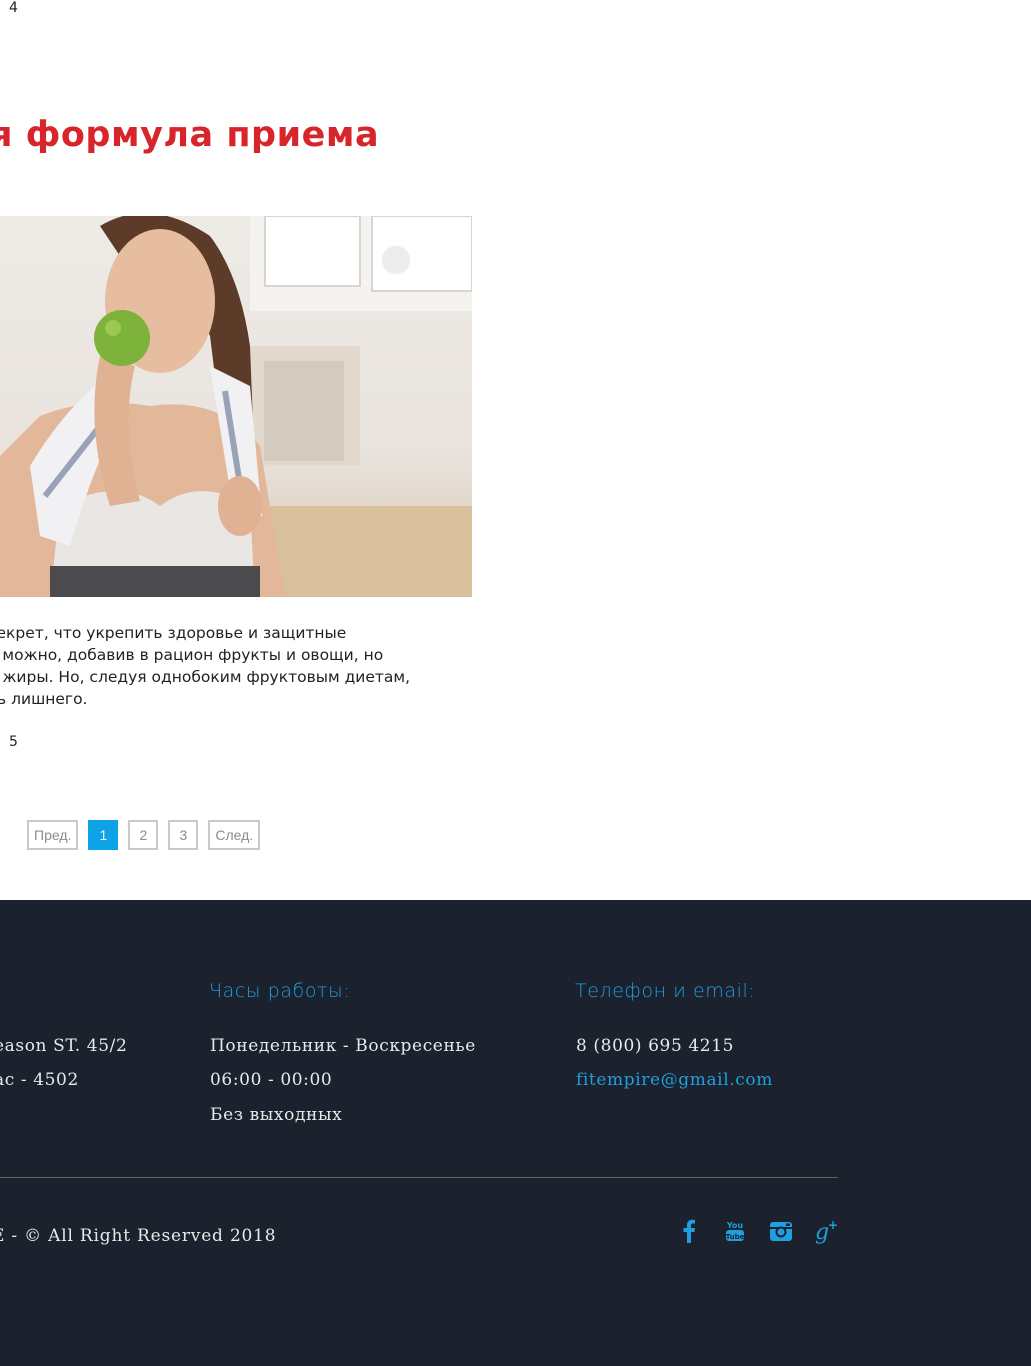 The width and height of the screenshot is (1031, 1366). Describe the element at coordinates (236, 406) in the screenshot. I see `article-image` at that location.